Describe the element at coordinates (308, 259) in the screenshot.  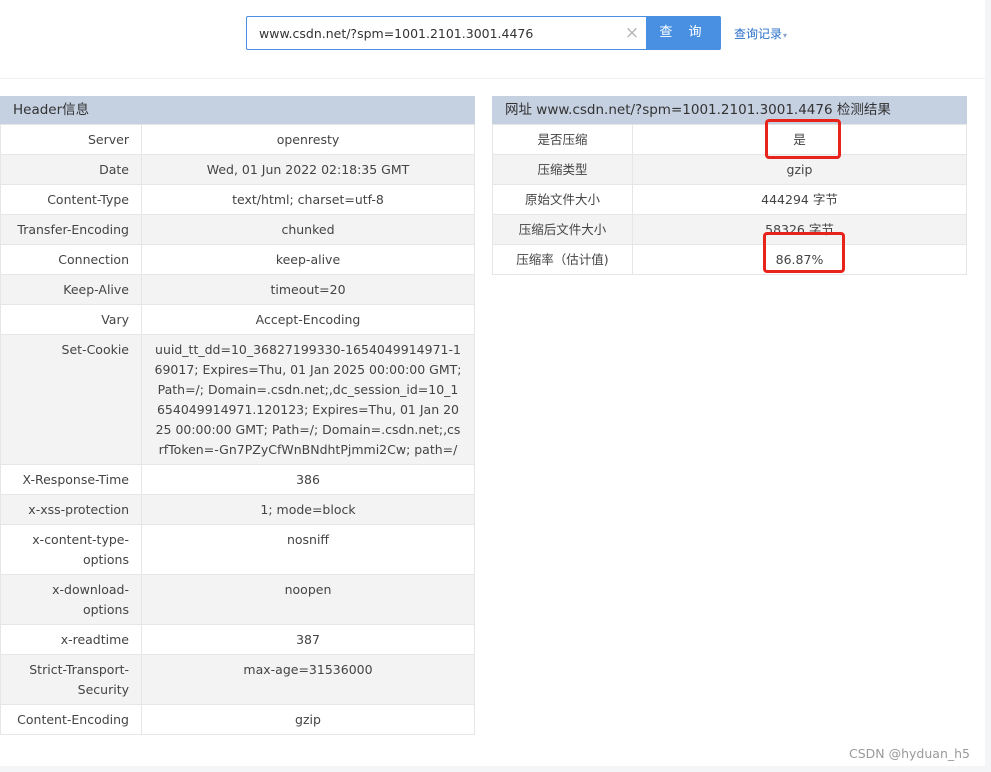
I see `header-value: keep-alive` at that location.